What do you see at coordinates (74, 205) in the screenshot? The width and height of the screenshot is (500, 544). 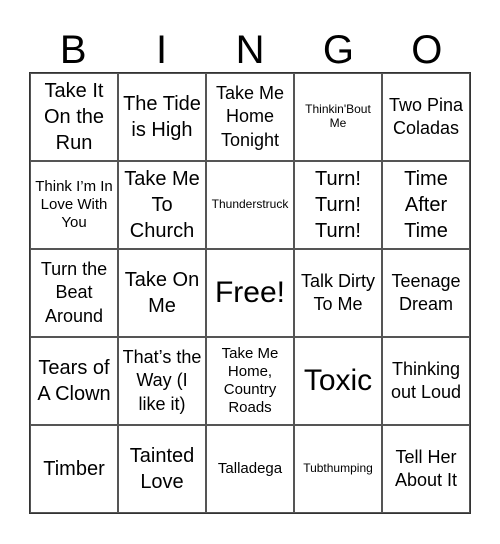 I see `bingo-cell: Think I’m In Love With You` at bounding box center [74, 205].